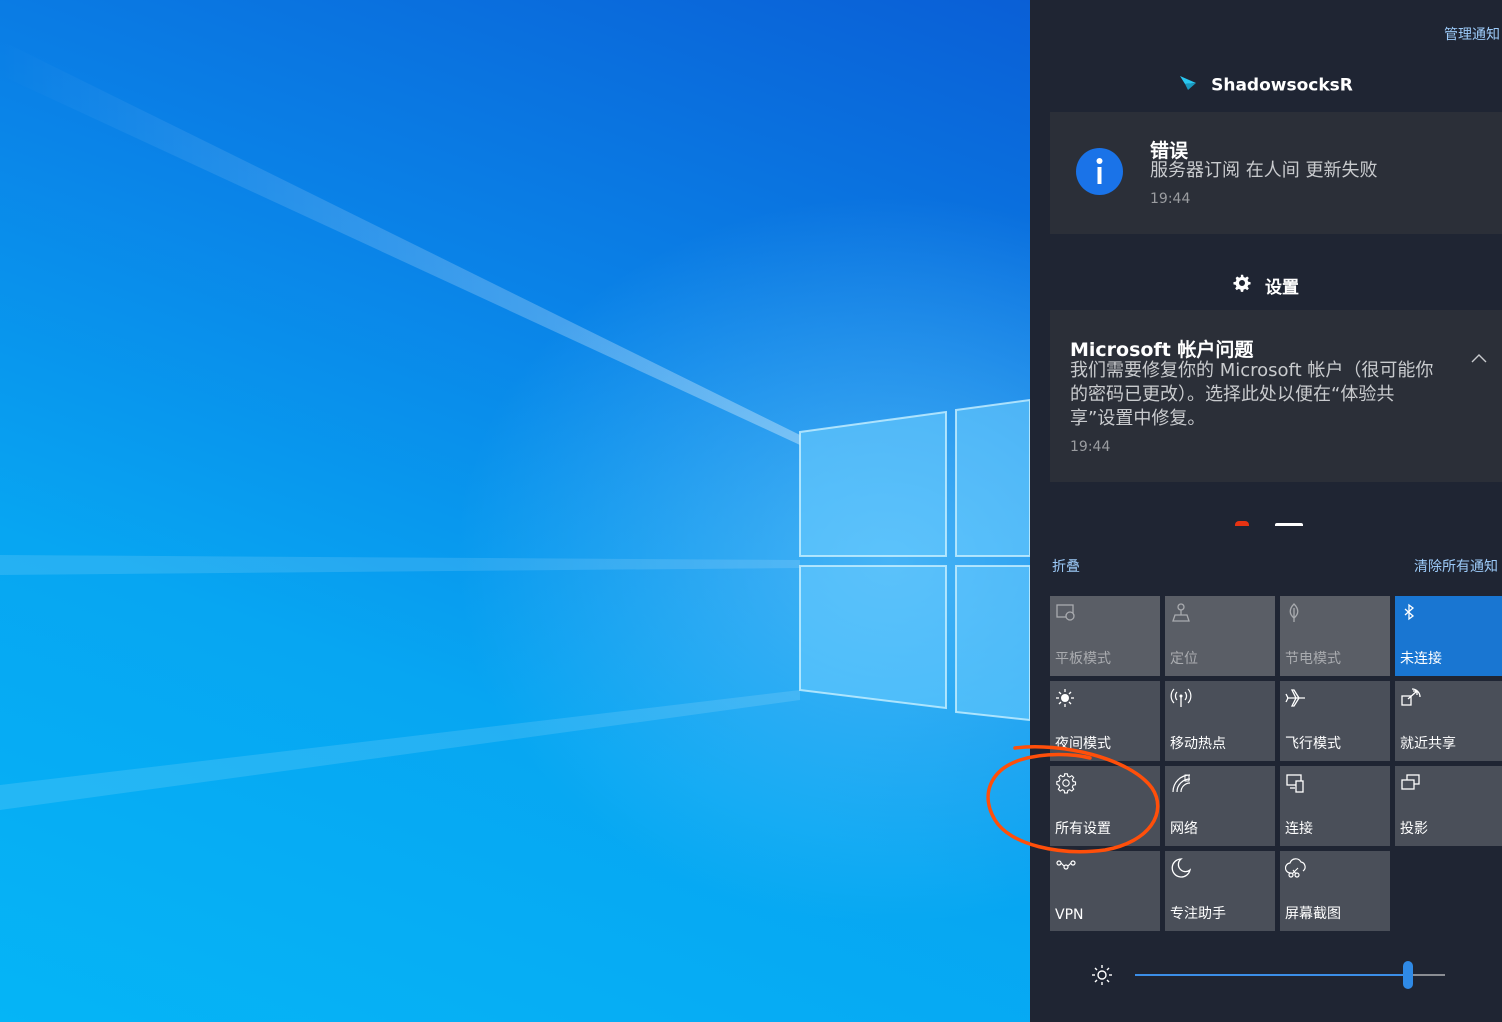 The width and height of the screenshot is (1502, 1022). I want to click on paper-plane-icon, so click(1188, 85).